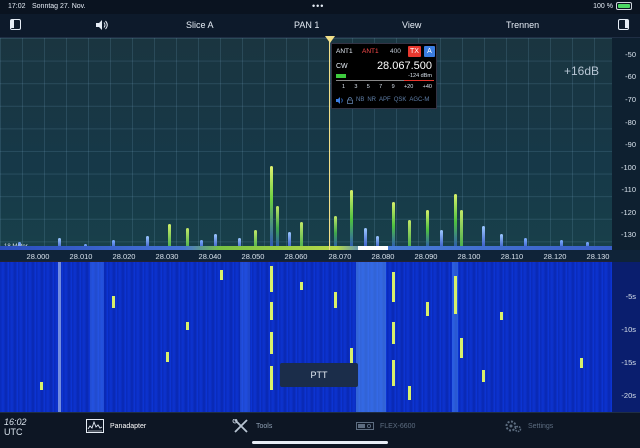 The width and height of the screenshot is (640, 448). Describe the element at coordinates (469, 256) in the screenshot. I see `freq-tick: 28.100` at that location.